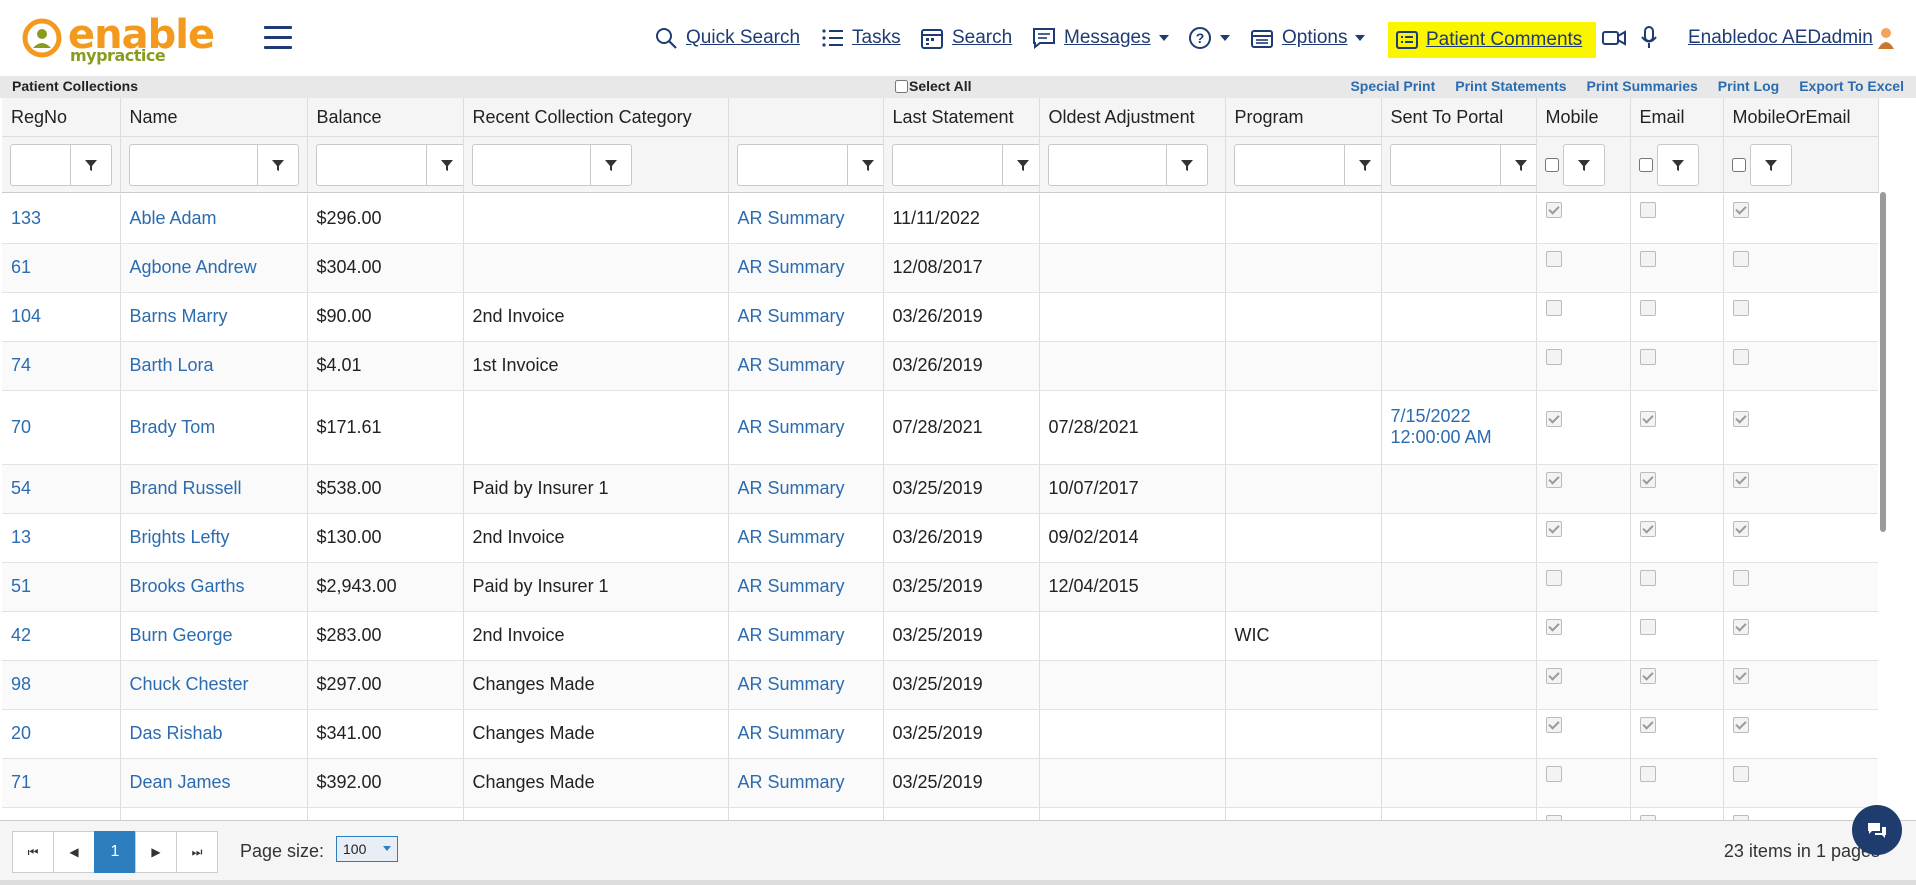 The image size is (1916, 885). Describe the element at coordinates (1303, 117) in the screenshot. I see `col-program: Program` at that location.